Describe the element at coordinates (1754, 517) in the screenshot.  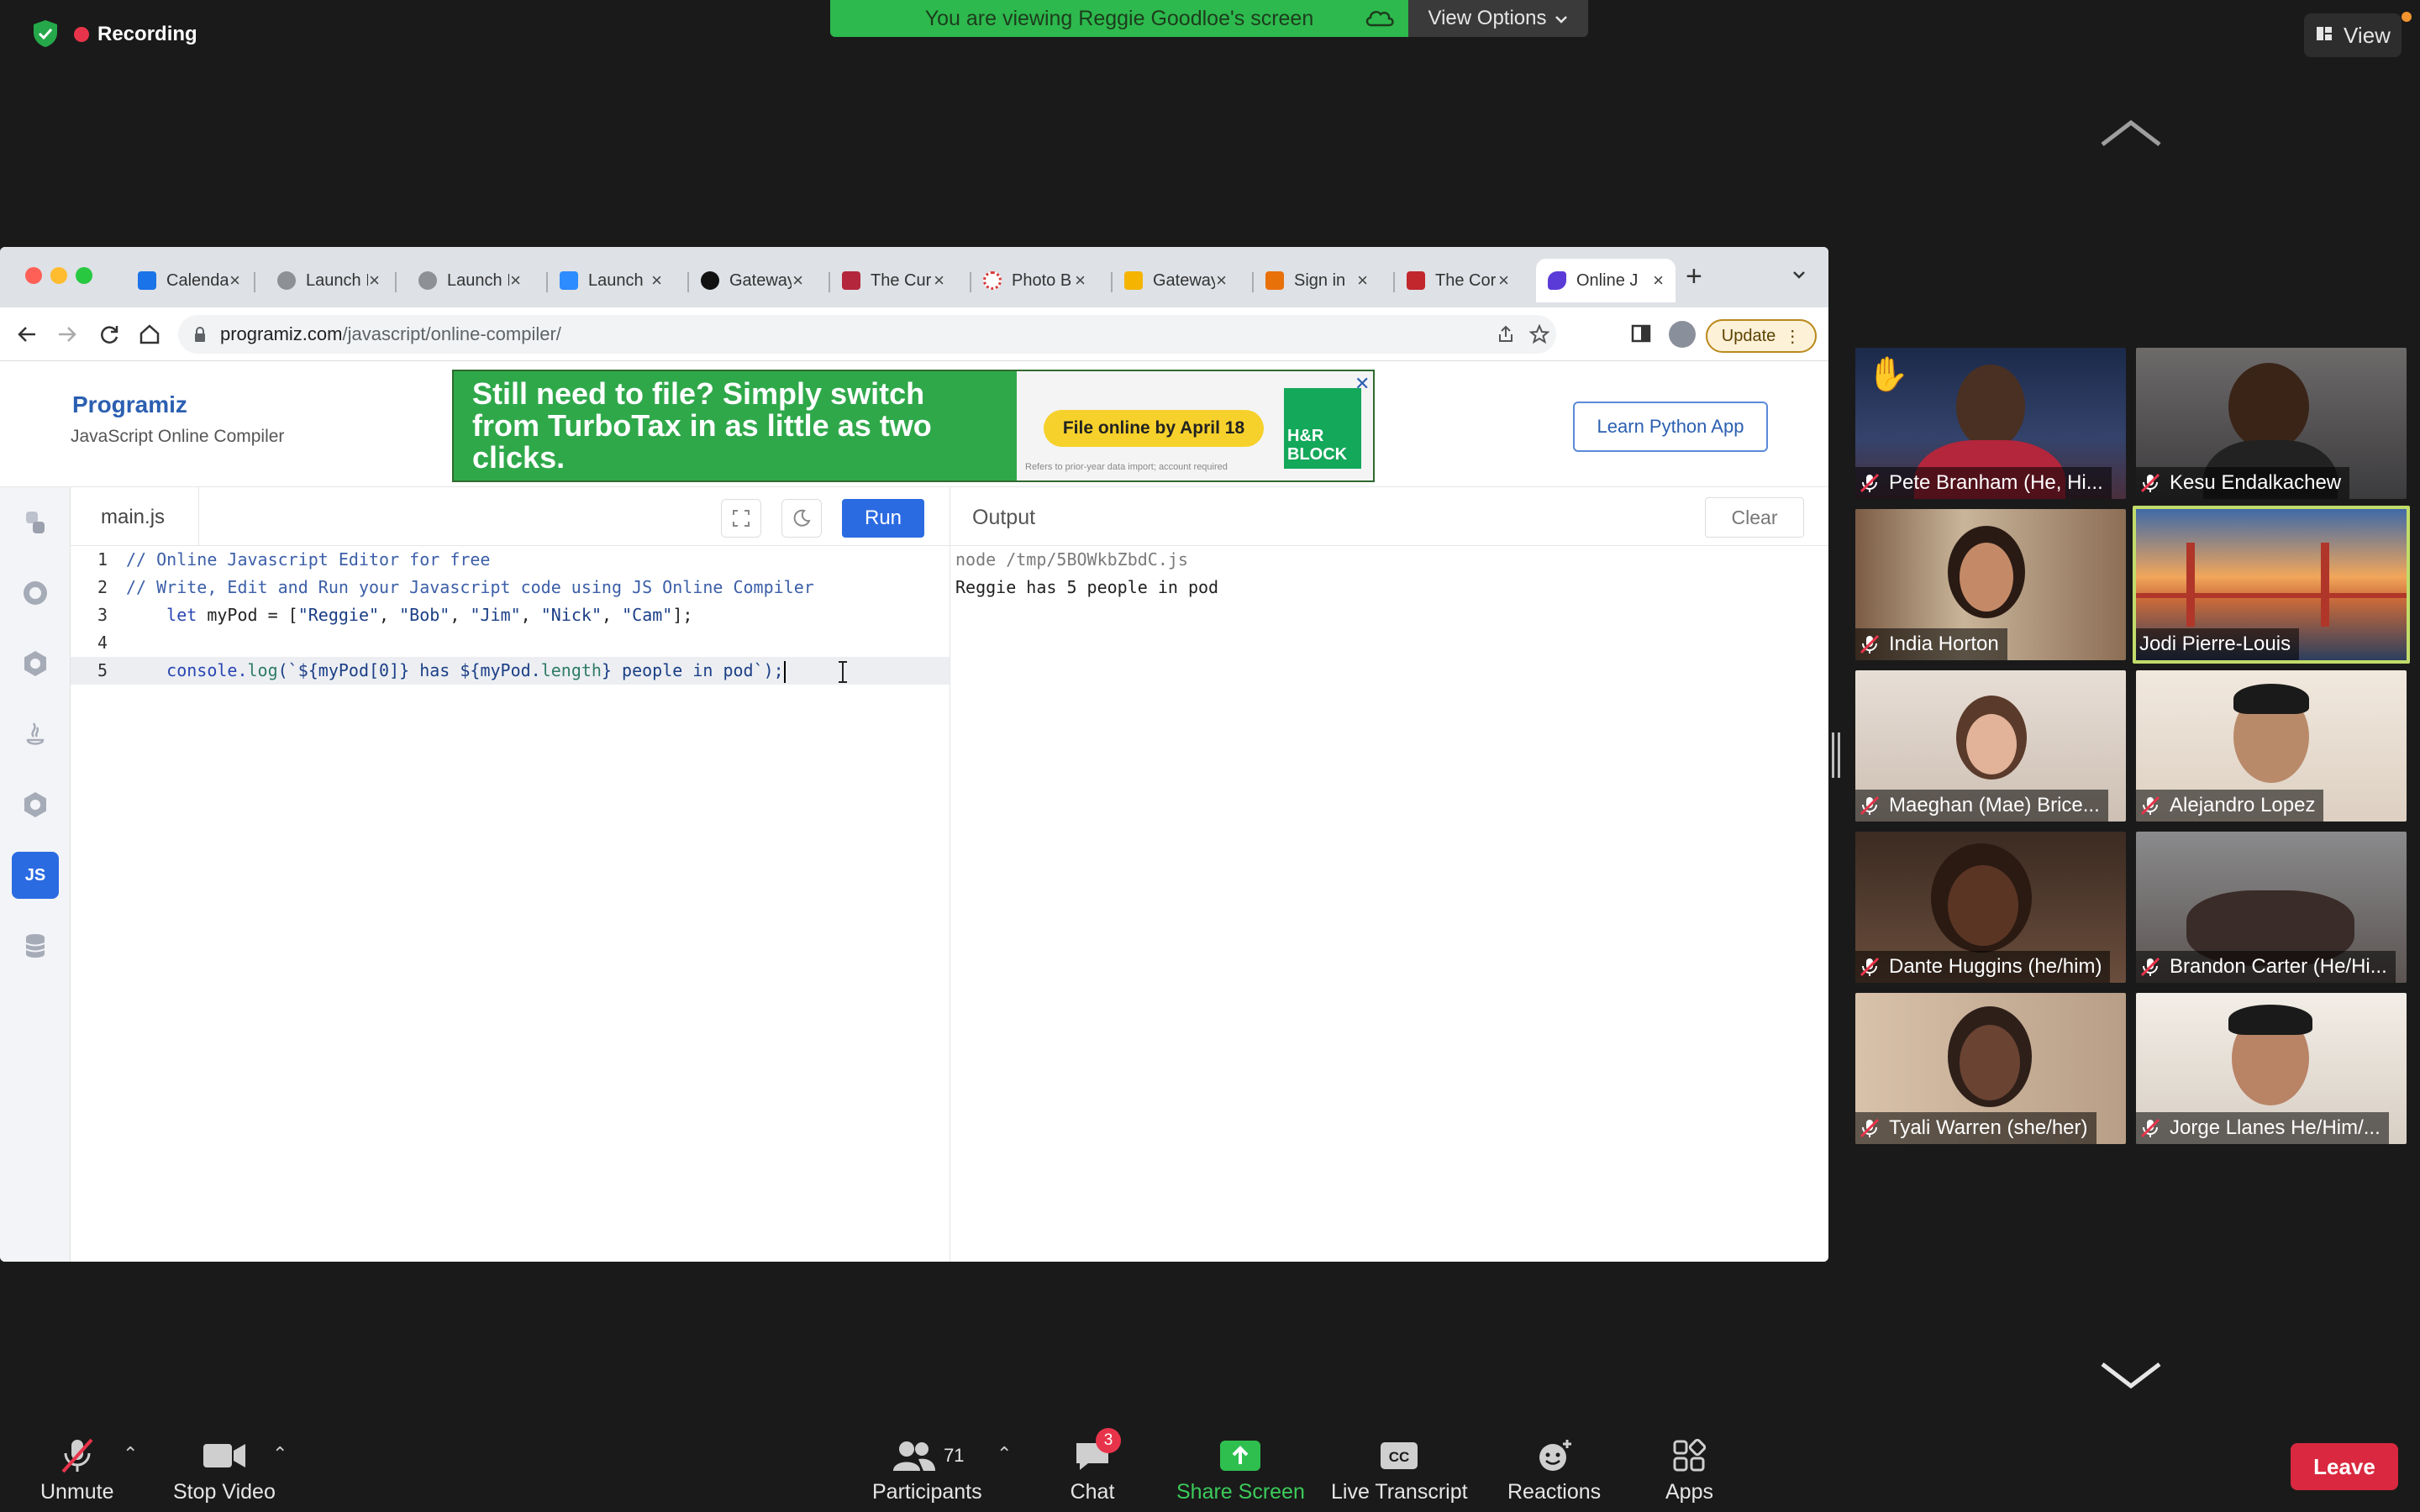
I see `clear-button: Clear` at that location.